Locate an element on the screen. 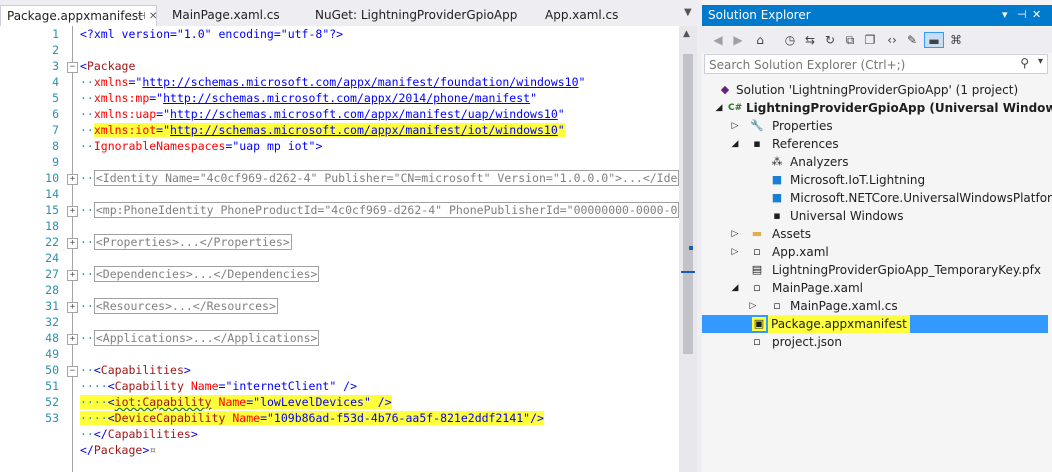 This screenshot has width=1052, height=472. csharp-file-icon: ▫ is located at coordinates (777, 305).